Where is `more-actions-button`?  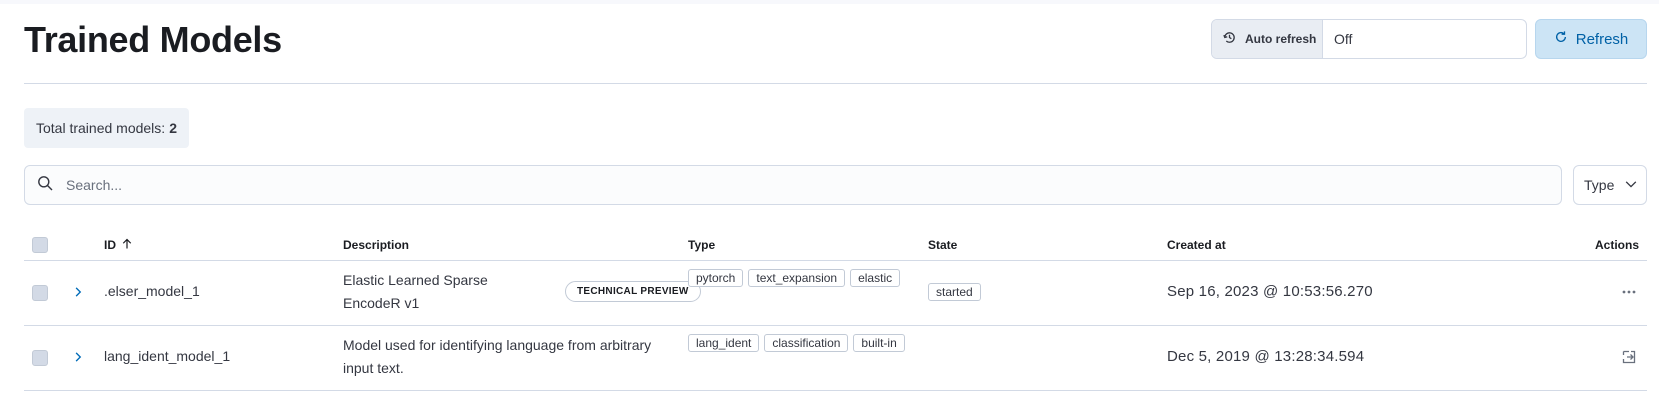
more-actions-button is located at coordinates (1629, 293).